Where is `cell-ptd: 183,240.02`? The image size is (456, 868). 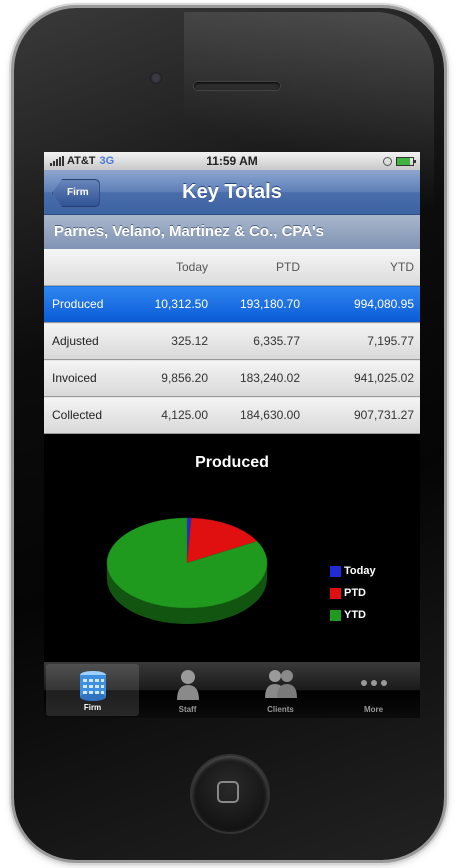
cell-ptd: 183,240.02 is located at coordinates (260, 378).